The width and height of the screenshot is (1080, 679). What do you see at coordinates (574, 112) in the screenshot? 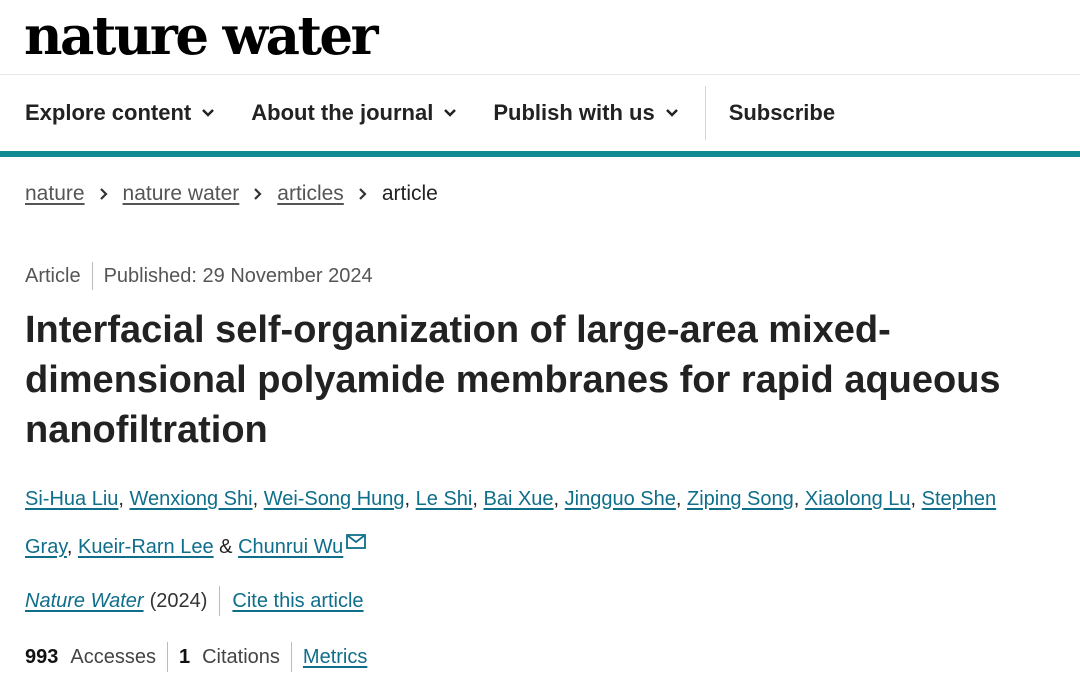
I see `nav-publish-with-us-label: Publish with us` at bounding box center [574, 112].